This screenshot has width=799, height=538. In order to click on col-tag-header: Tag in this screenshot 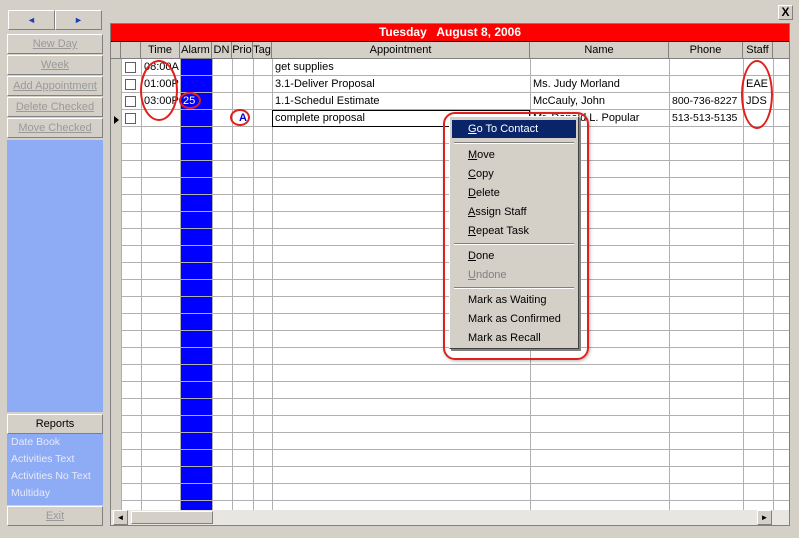, I will do `click(262, 50)`.